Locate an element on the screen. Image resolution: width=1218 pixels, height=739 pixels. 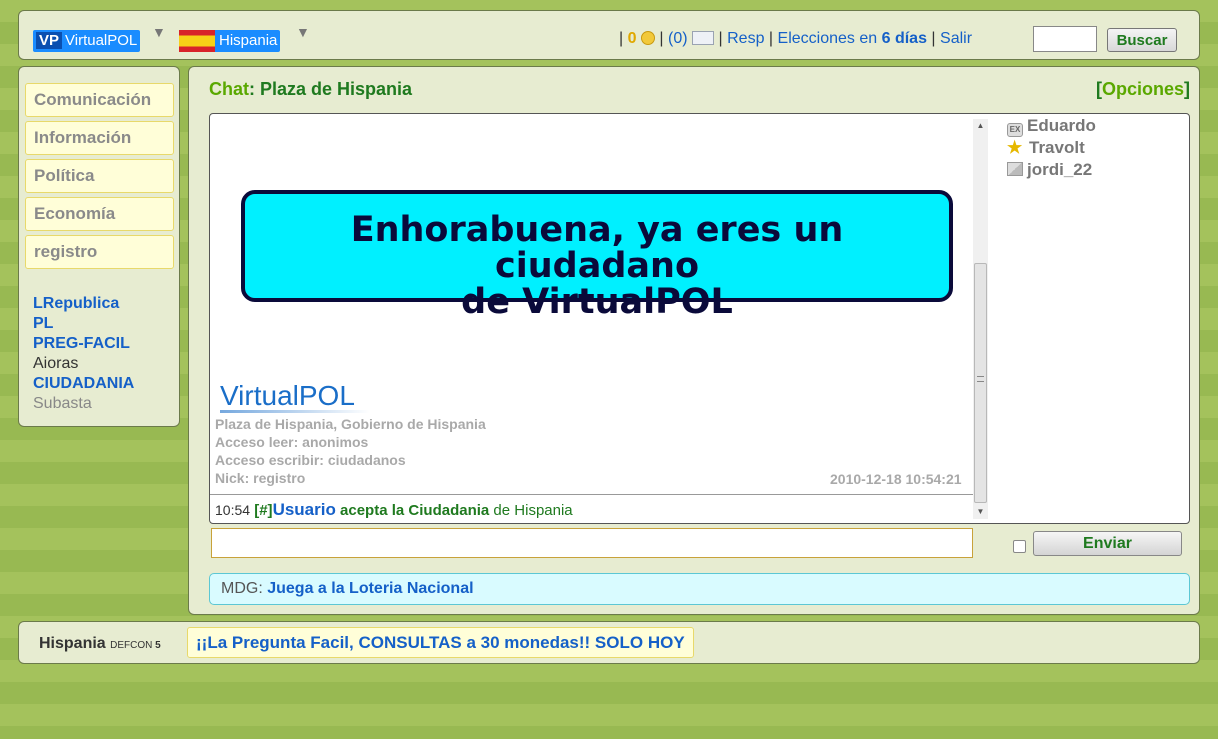
envelope-icon is located at coordinates (703, 38).